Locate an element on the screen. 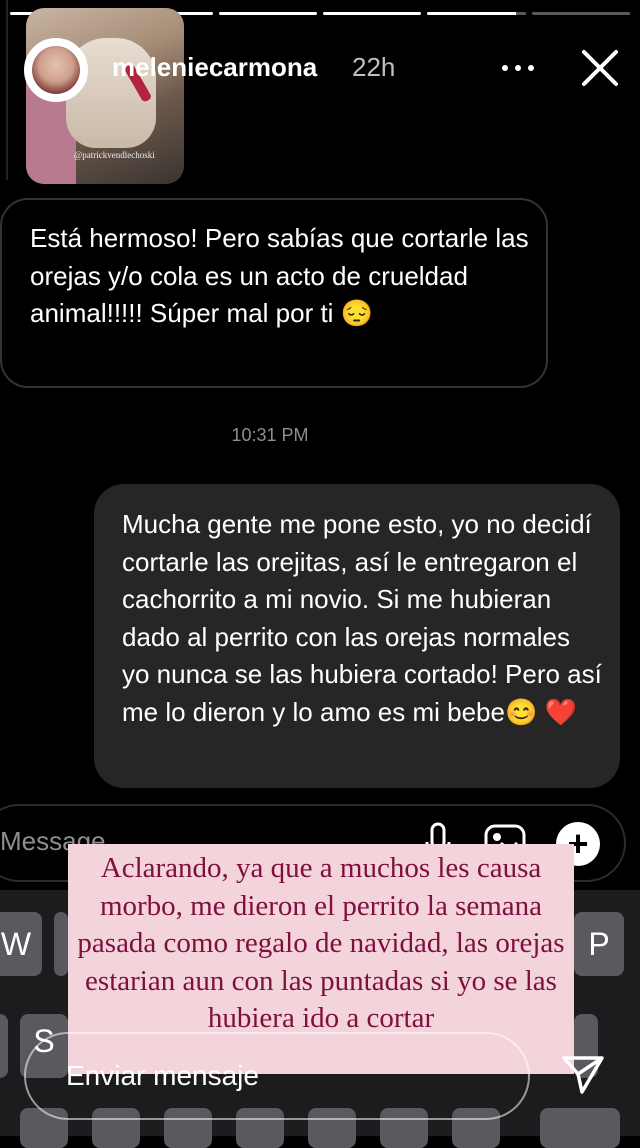 This screenshot has height=1148, width=640. key-e is located at coordinates (61, 944).